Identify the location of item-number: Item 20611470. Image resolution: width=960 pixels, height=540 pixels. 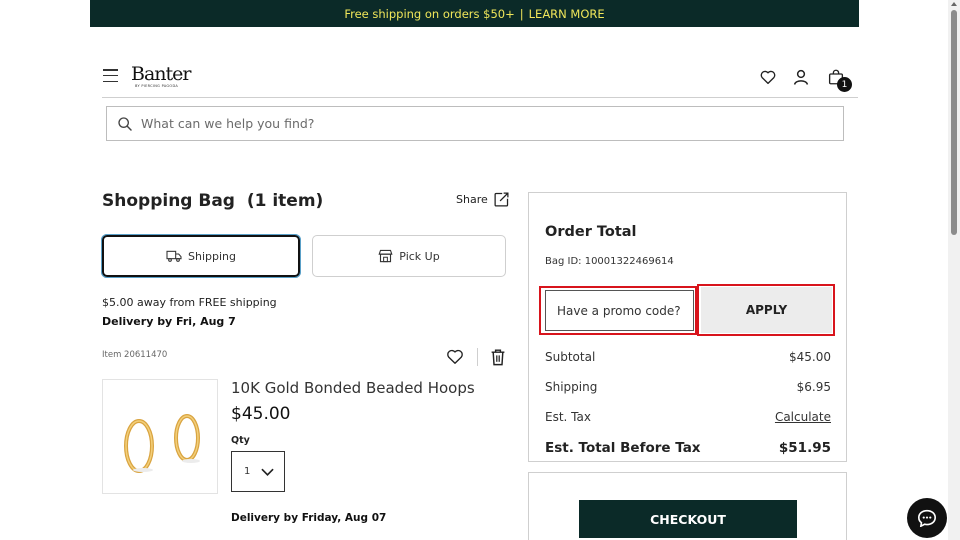
(135, 355).